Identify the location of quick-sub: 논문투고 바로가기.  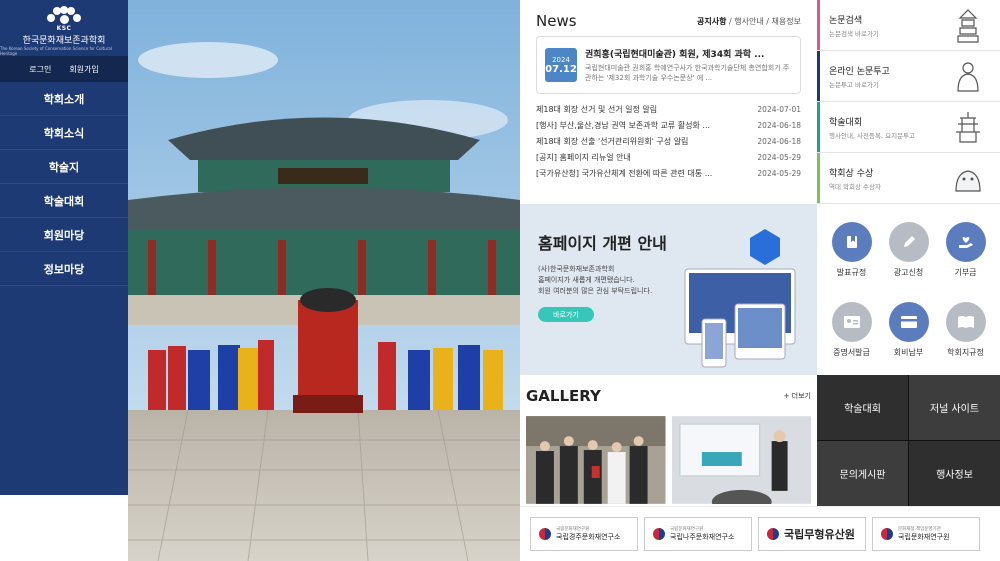
(854, 84).